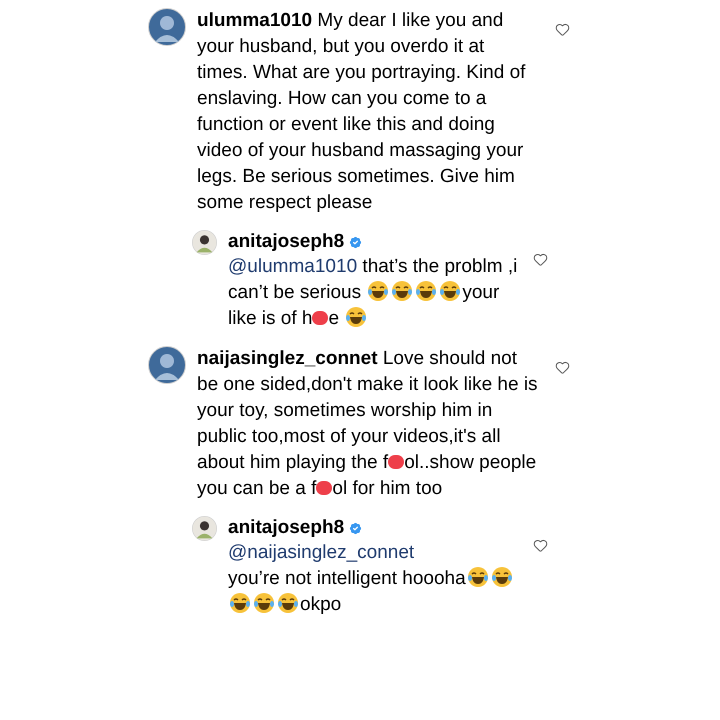 This screenshot has height=720, width=720. What do you see at coordinates (368, 424) in the screenshot?
I see `comment-text: naijasinglez_connet Love should not be one sided,don't make it look like he is your toy, sometimes worship him in public too,most of your videos,it's all about him playing the f ol..show people you can be a f ol for him too` at bounding box center [368, 424].